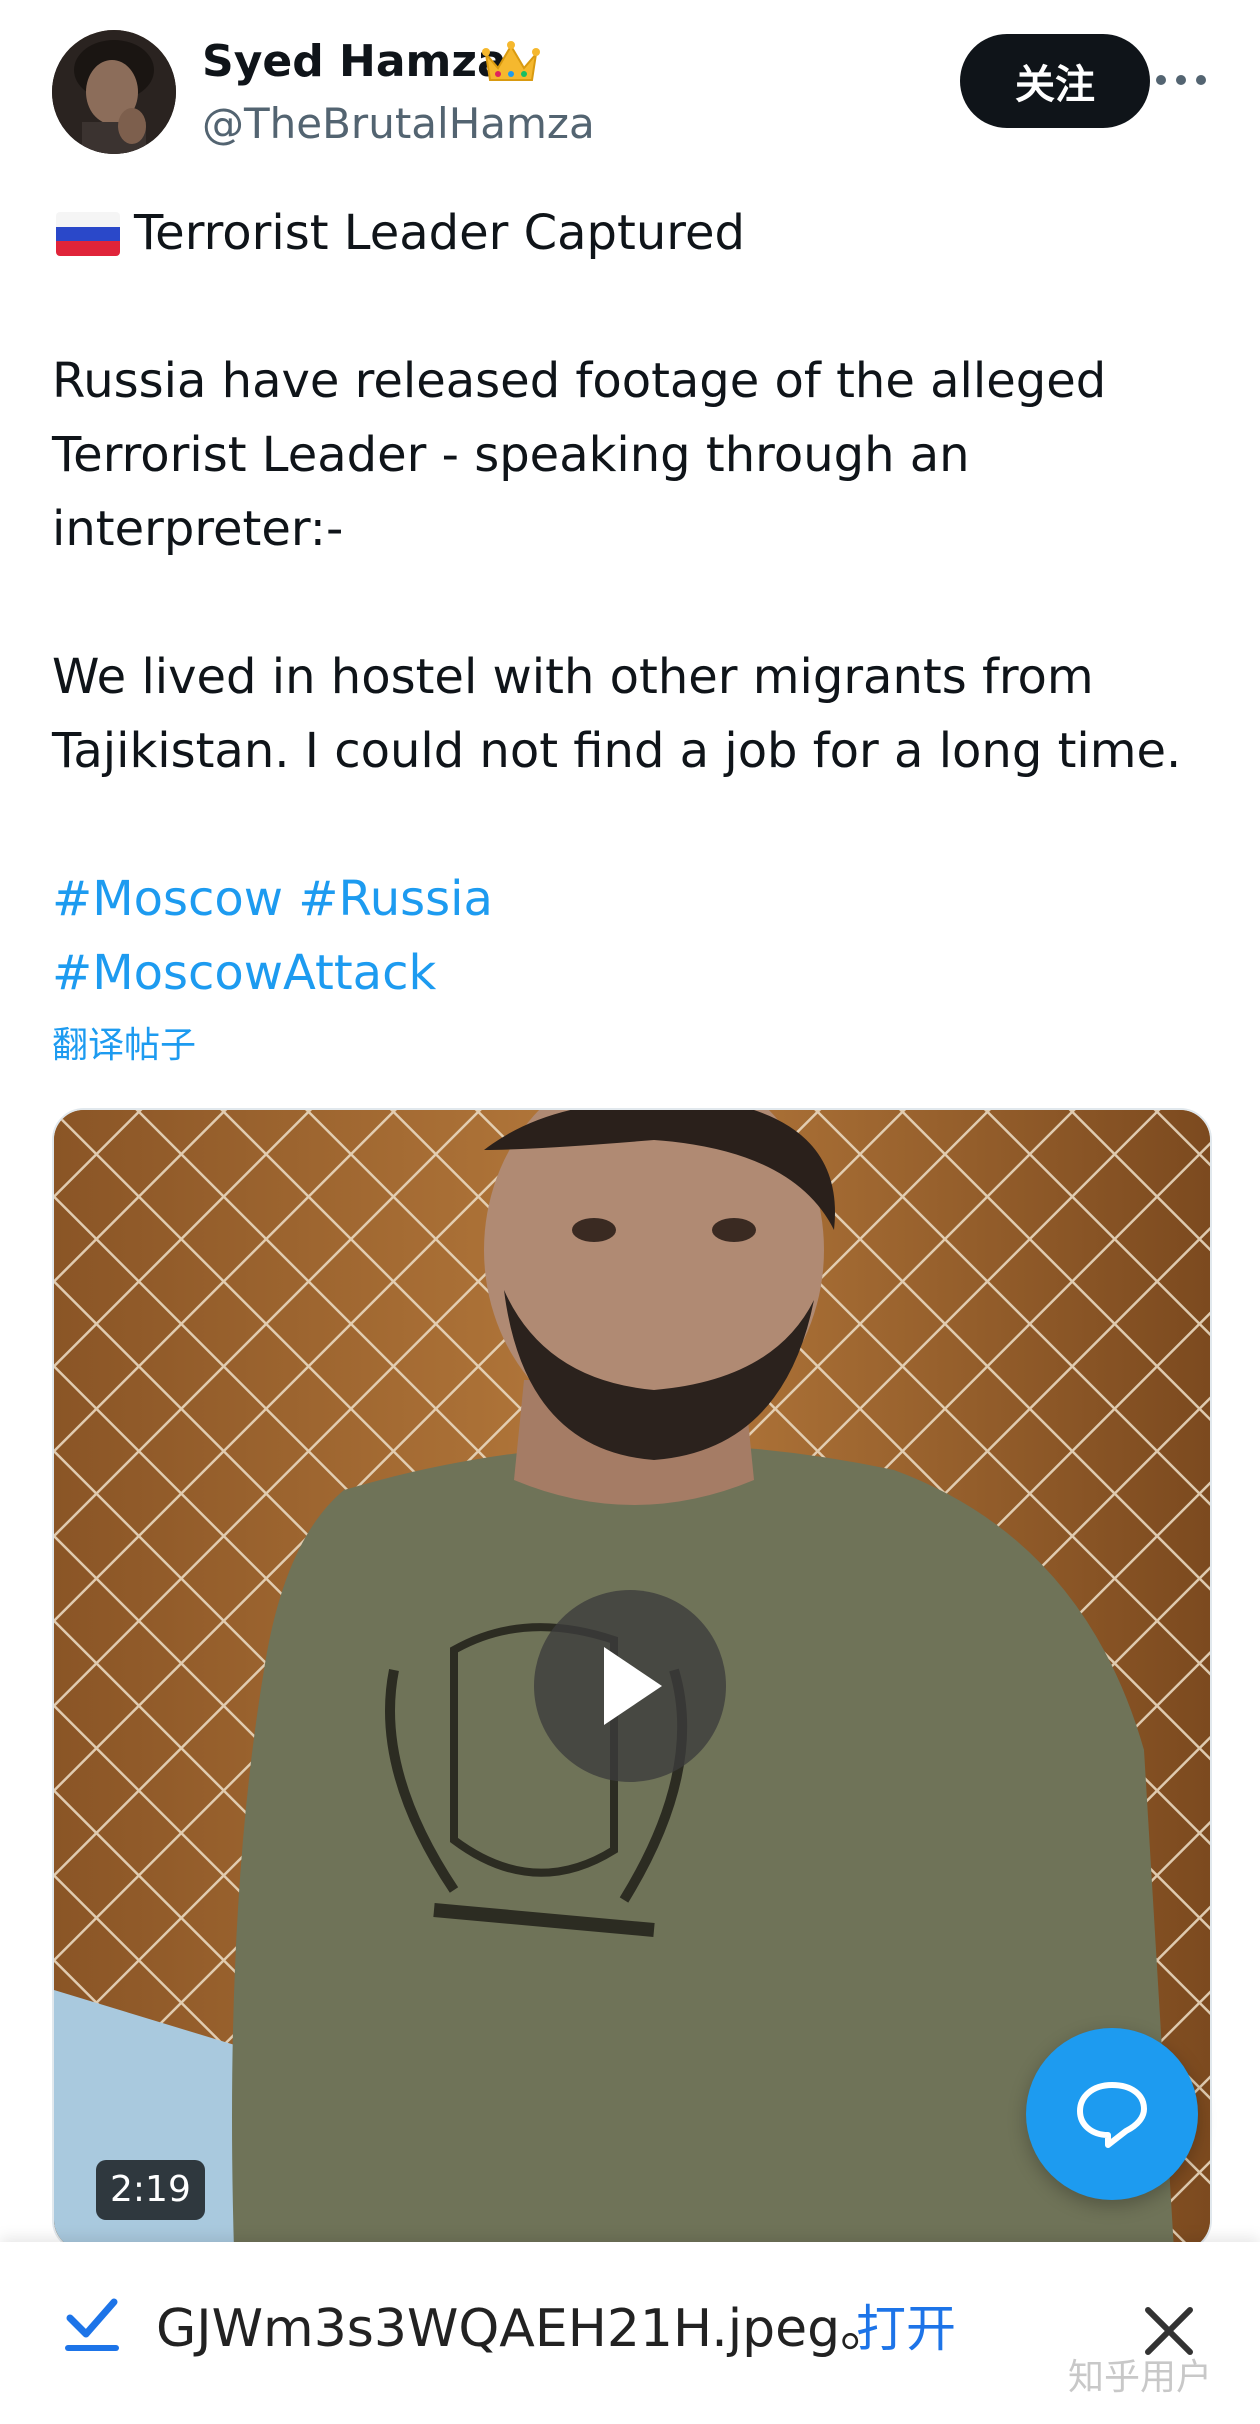 This screenshot has width=1260, height=2424. Describe the element at coordinates (1181, 80) in the screenshot. I see `more-icon` at that location.